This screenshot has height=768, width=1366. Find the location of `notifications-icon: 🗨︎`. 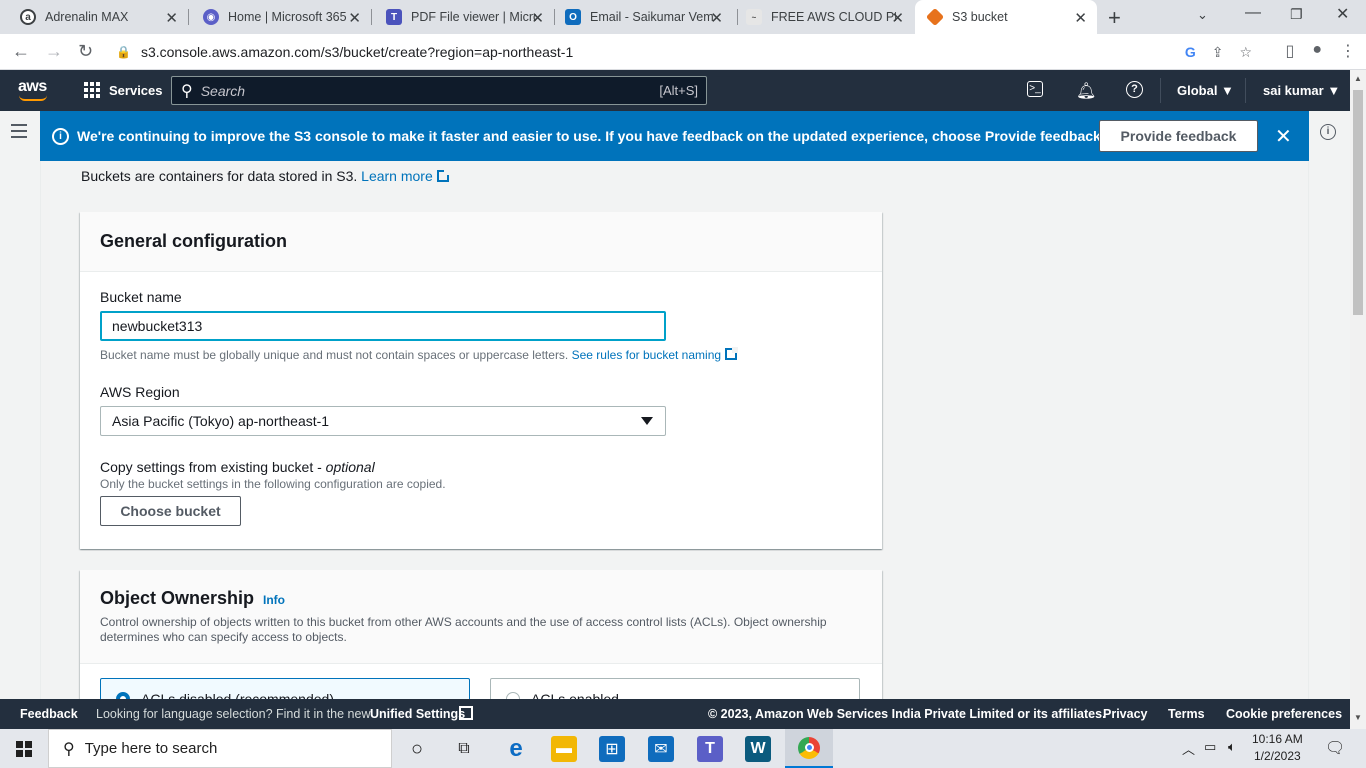

notifications-icon: 🗨︎ is located at coordinates (1335, 748).